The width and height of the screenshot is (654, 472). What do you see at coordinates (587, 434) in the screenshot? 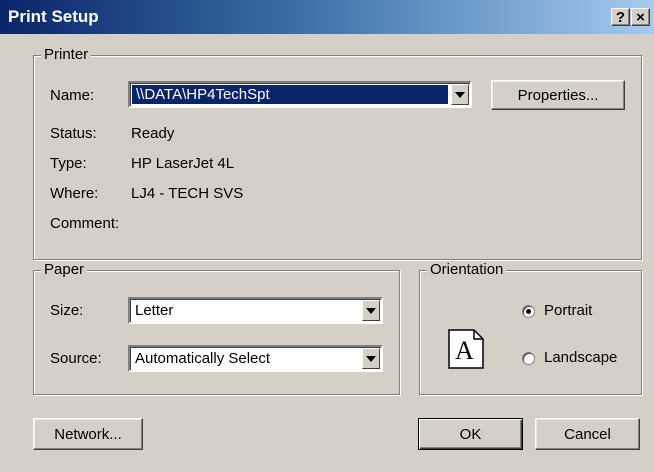
I see `cancel-button: Cancel` at bounding box center [587, 434].